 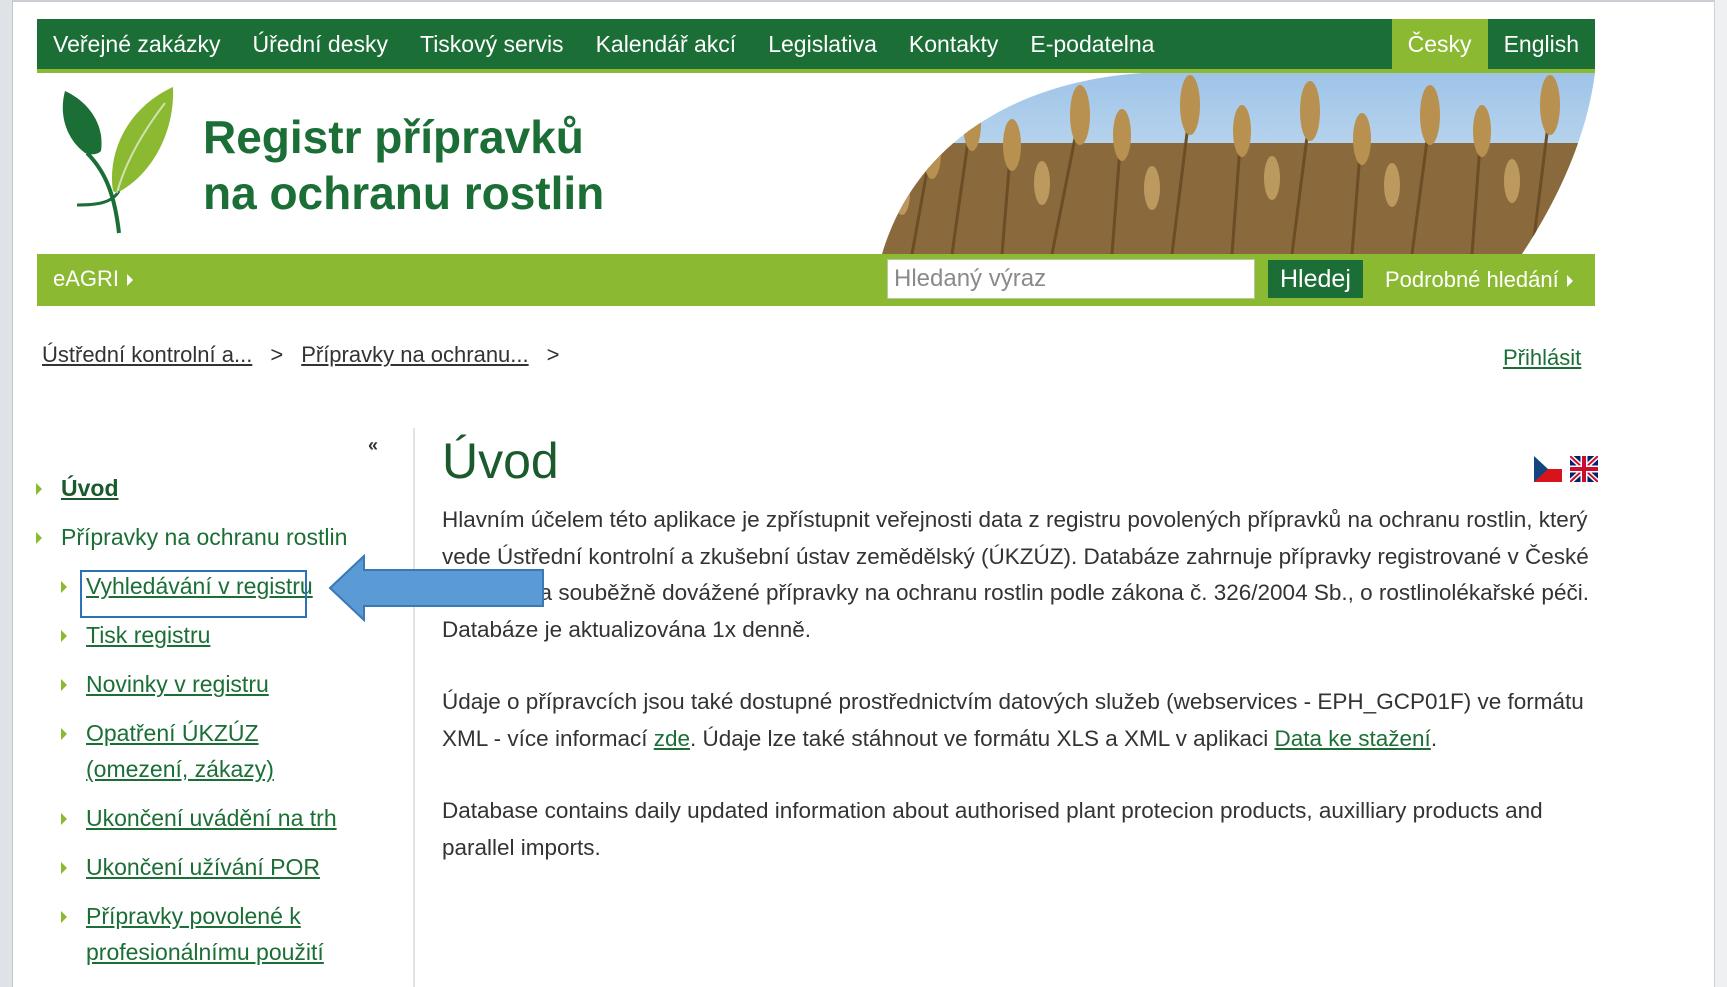 I want to click on nav-uredni-desky: Úřední desky, so click(x=320, y=44).